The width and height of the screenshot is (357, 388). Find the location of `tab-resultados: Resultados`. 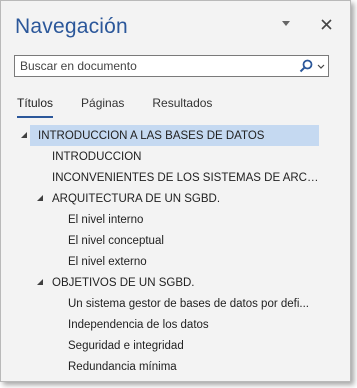

tab-resultados: Resultados is located at coordinates (182, 107).